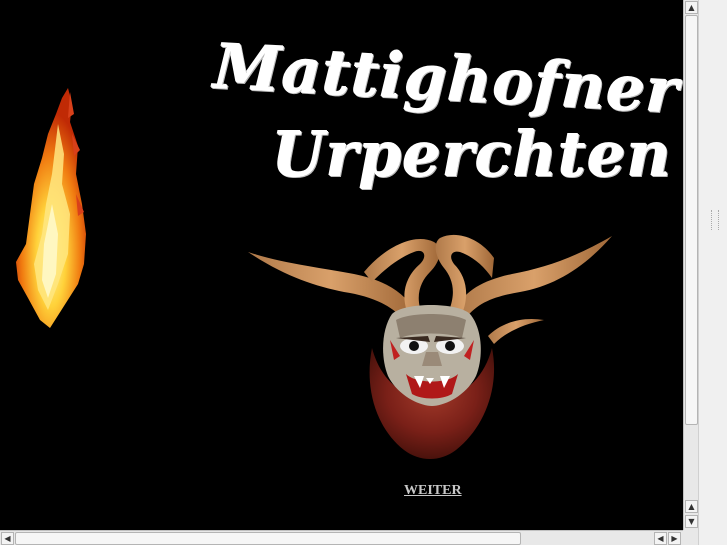  I want to click on resize-grip-icon, so click(715, 220).